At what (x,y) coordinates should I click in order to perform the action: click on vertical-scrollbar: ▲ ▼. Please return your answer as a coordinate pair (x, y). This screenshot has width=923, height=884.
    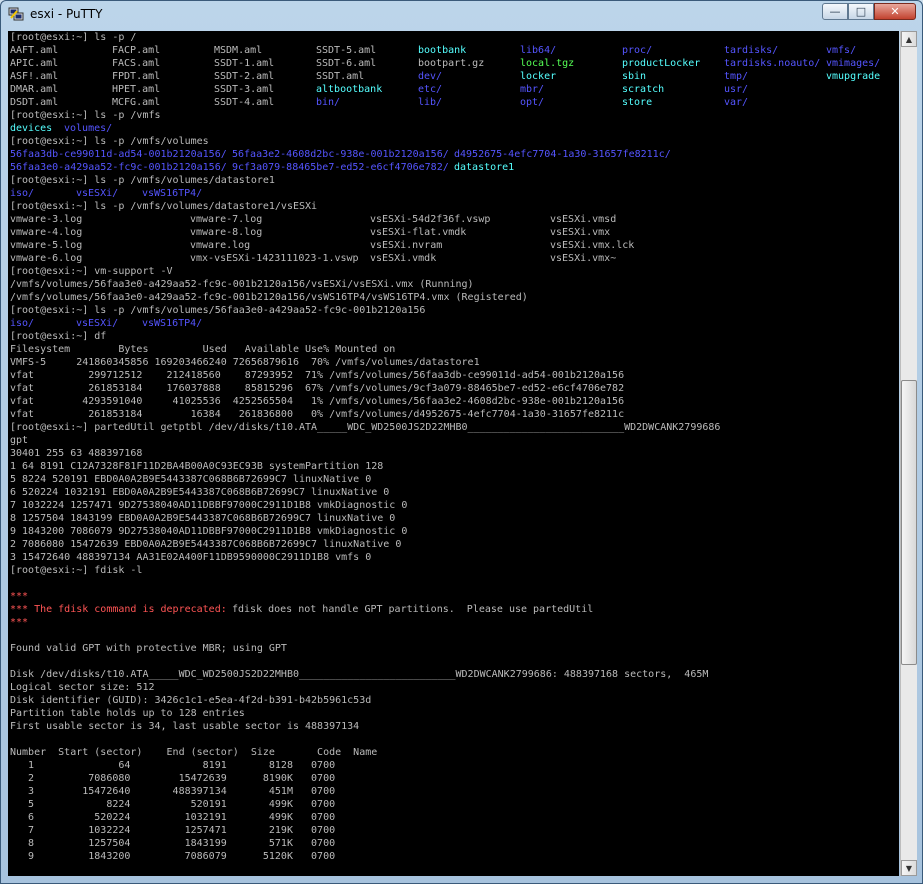
    Looking at the image, I should click on (908, 453).